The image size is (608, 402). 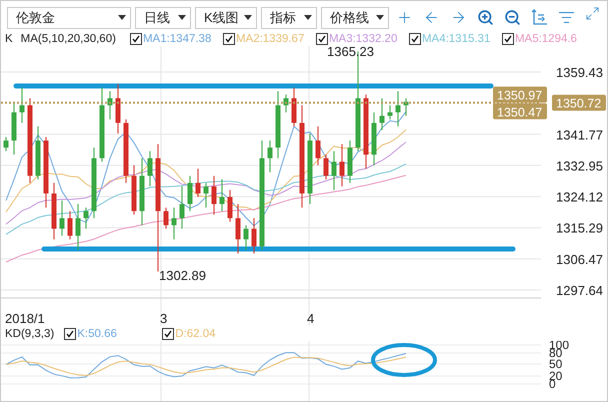 What do you see at coordinates (195, 334) in the screenshot?
I see `kd-value: D:62.04` at bounding box center [195, 334].